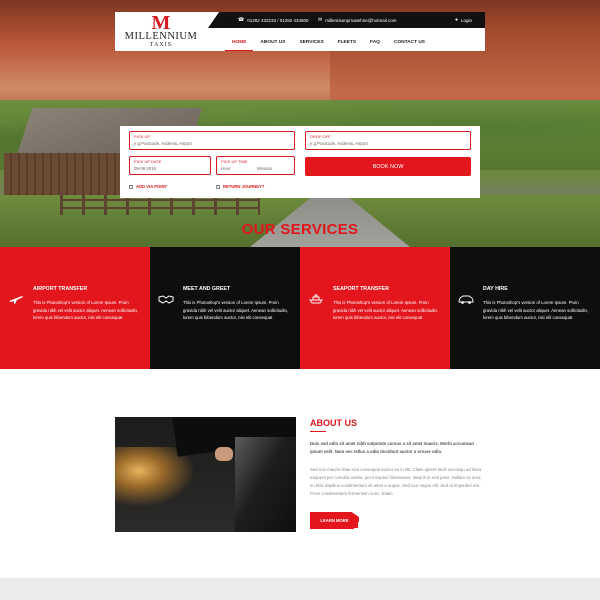 This screenshot has width=600, height=600. I want to click on pickup-time-field: PICK UP TIME Hour Minutes, so click(255, 165).